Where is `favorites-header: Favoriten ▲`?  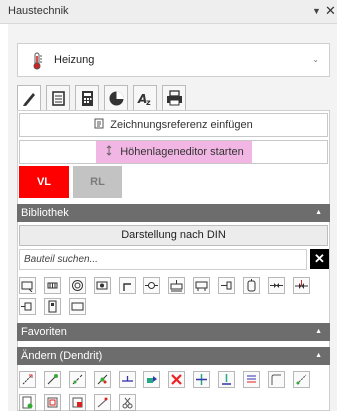
favorites-header: Favoriten ▲ is located at coordinates (173, 332).